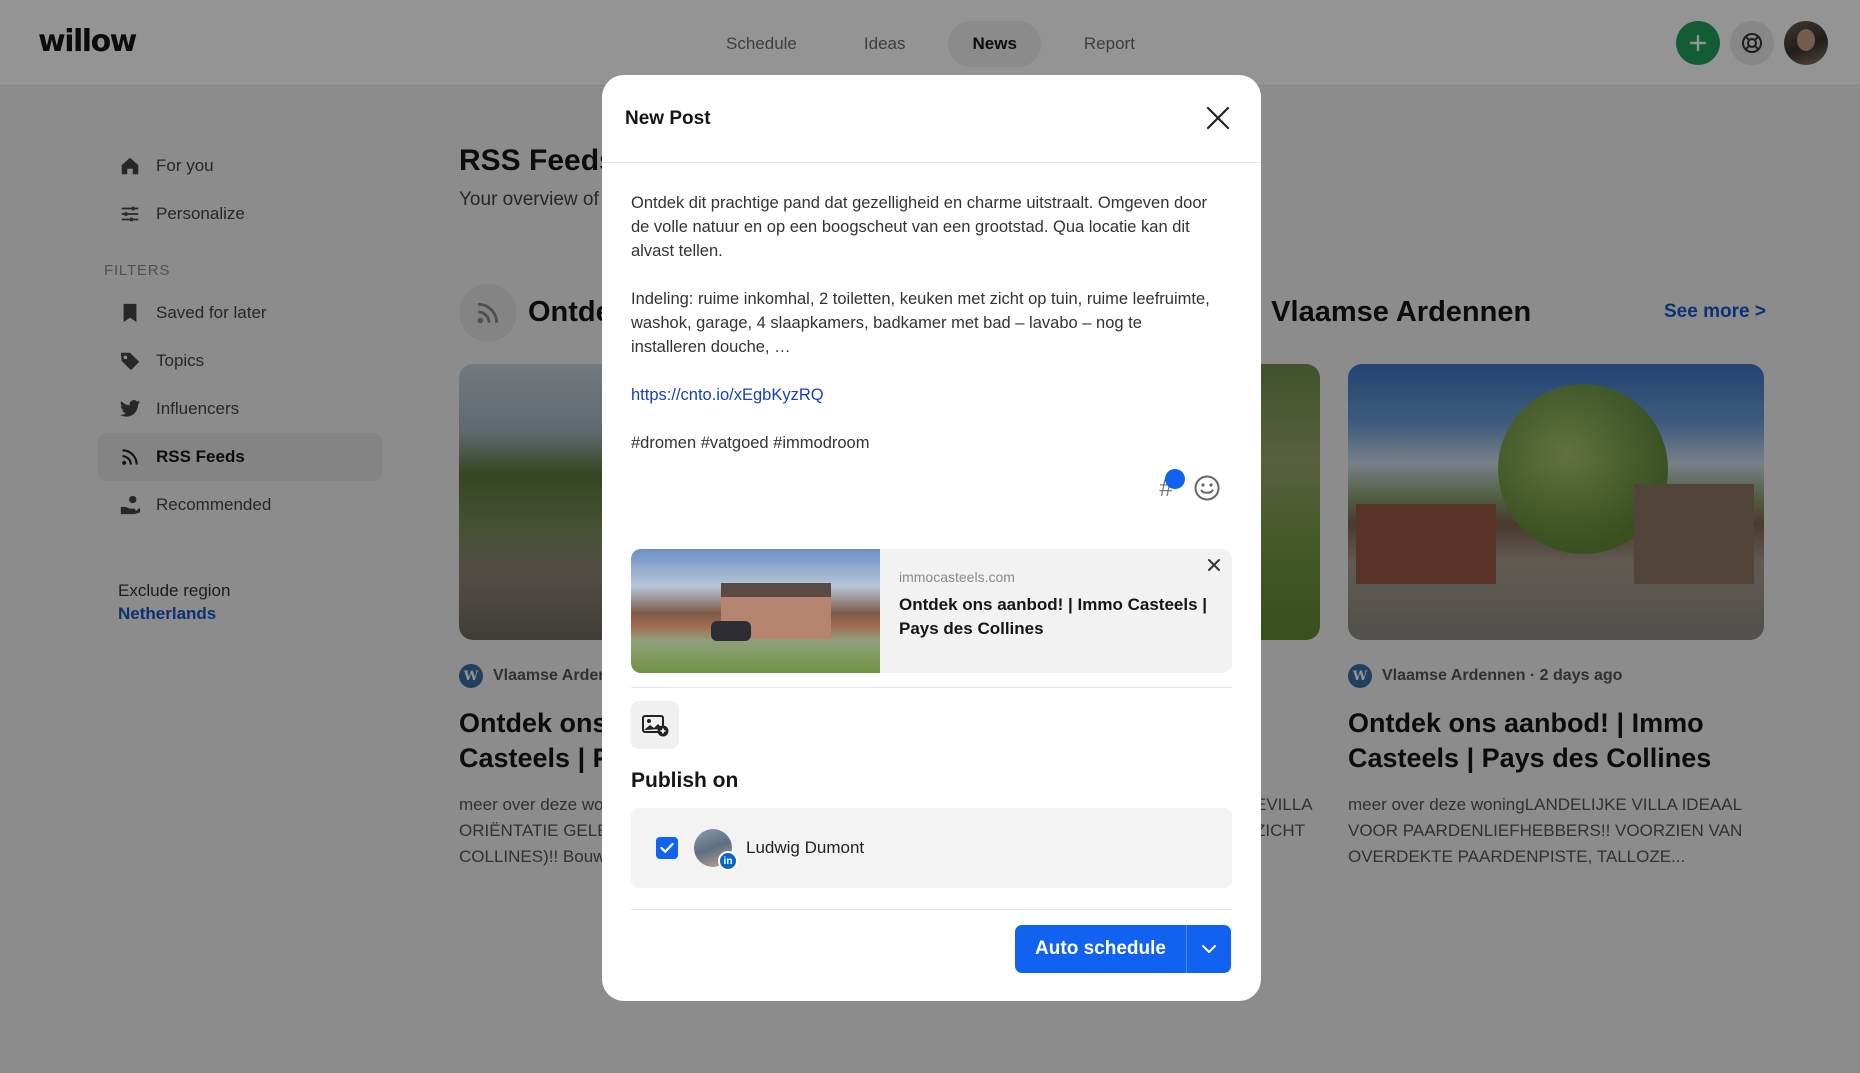 This screenshot has width=1860, height=1073. Describe the element at coordinates (1175, 479) in the screenshot. I see `notification-dot` at that location.